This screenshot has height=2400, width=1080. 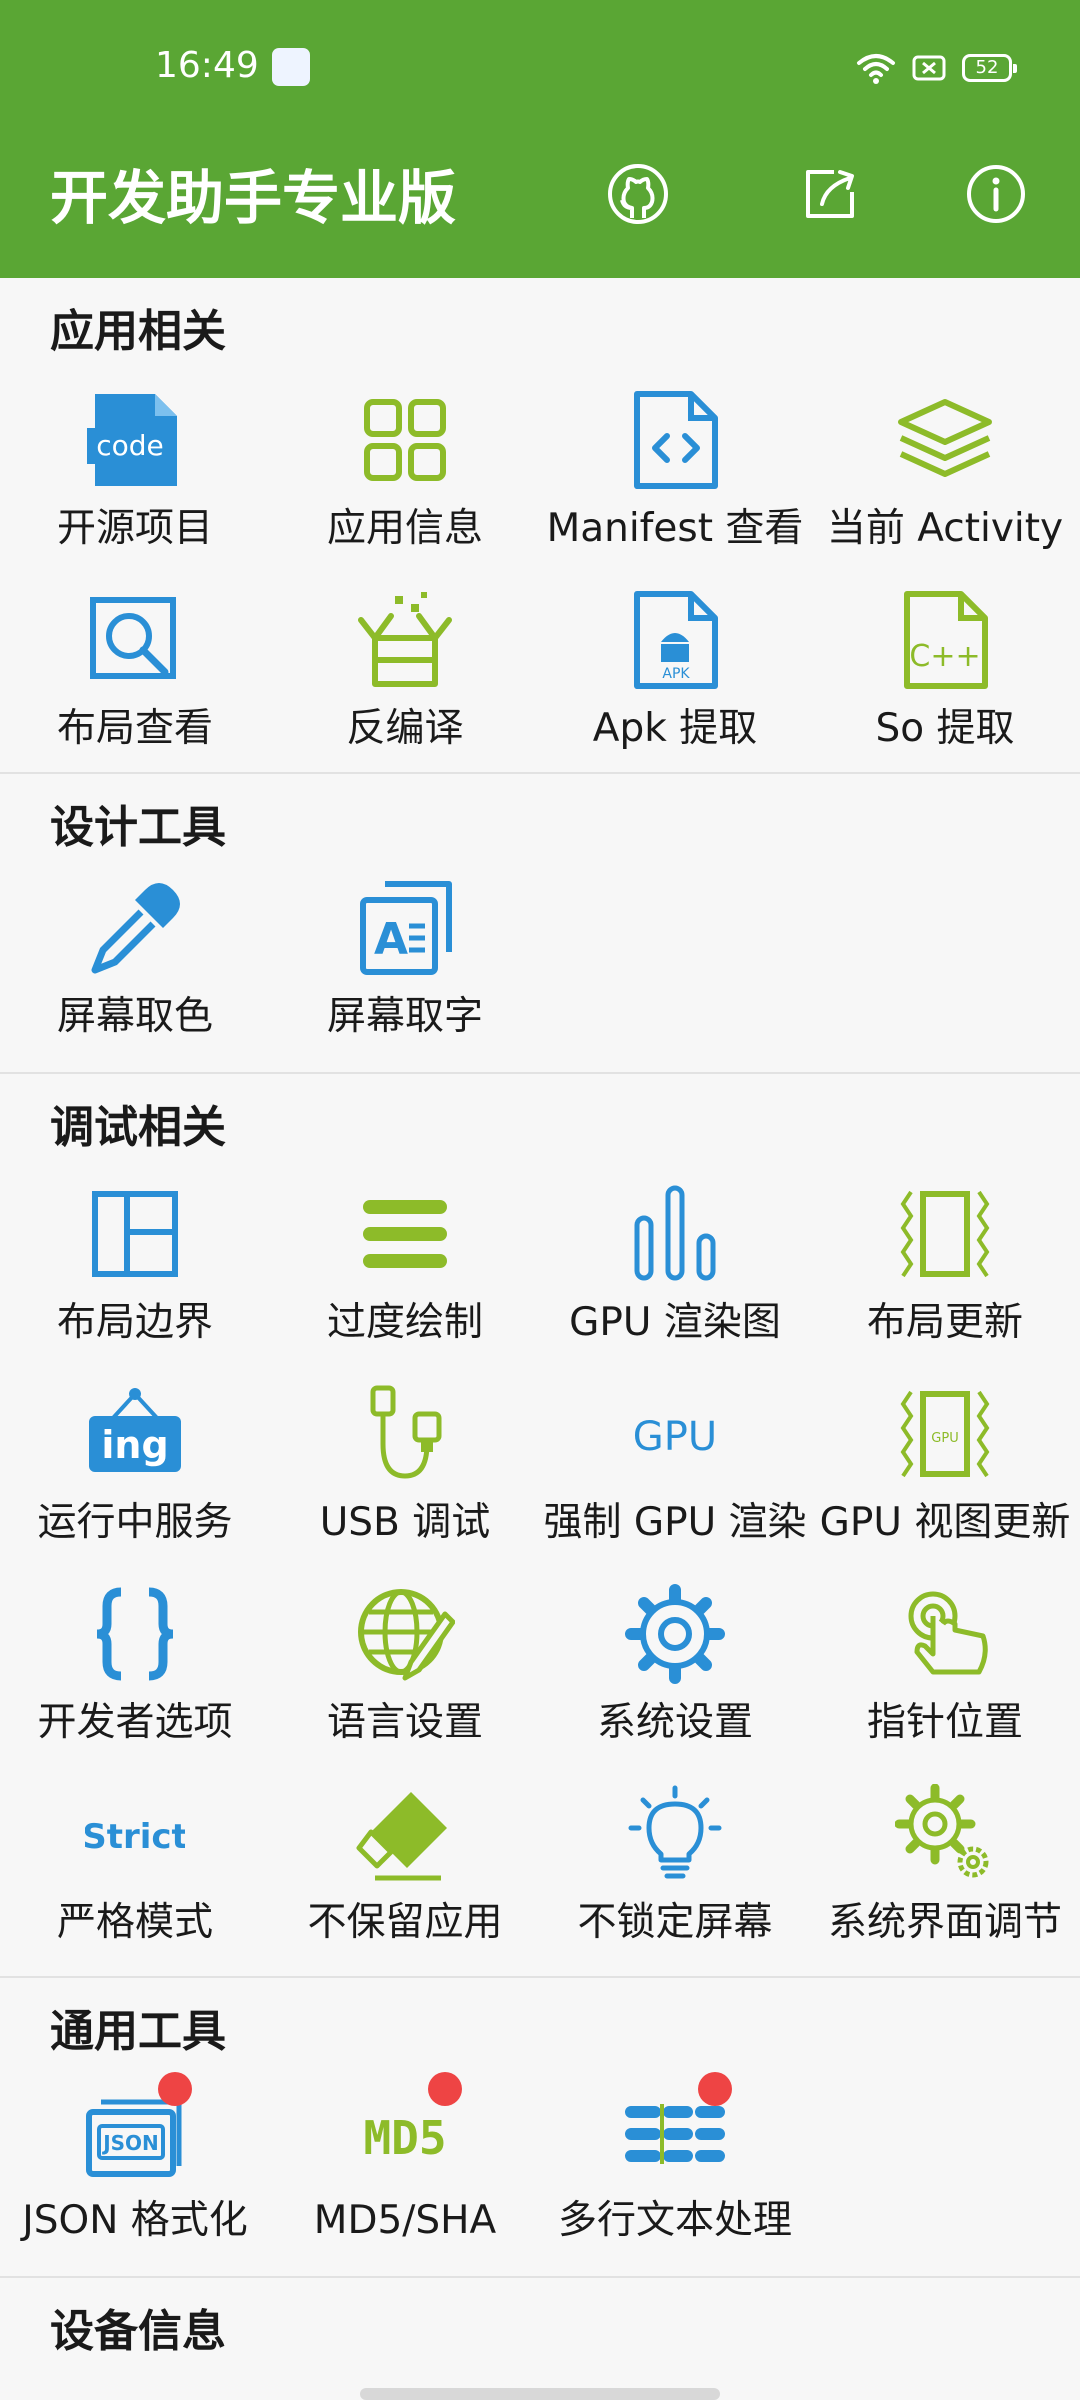 I want to click on tile-label: 开发者选项, so click(x=135, y=1722).